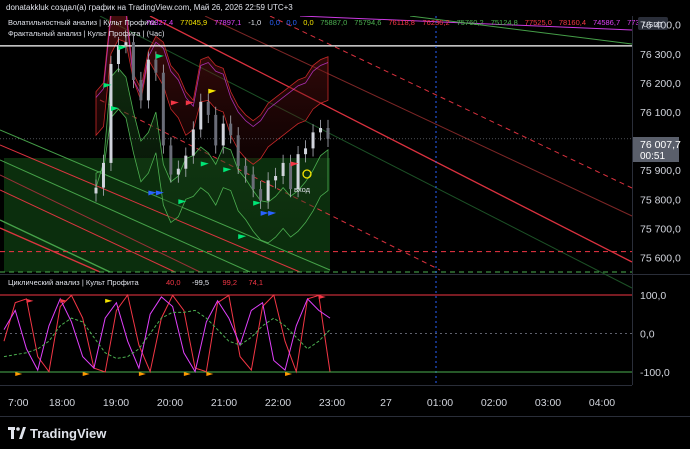  What do you see at coordinates (167, 334) in the screenshot?
I see `oscillator-magenta-line` at bounding box center [167, 334].